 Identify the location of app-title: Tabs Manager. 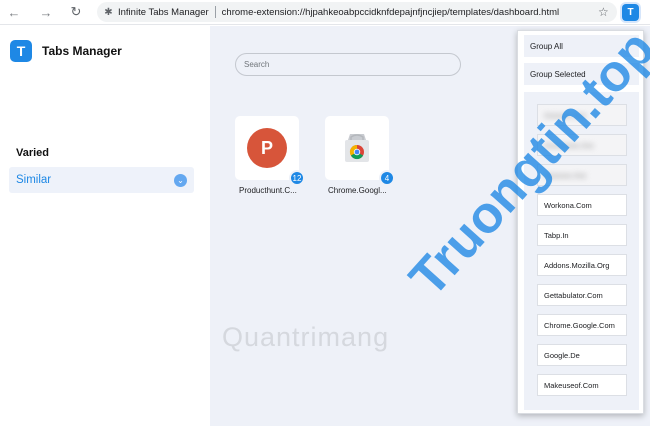
(82, 51).